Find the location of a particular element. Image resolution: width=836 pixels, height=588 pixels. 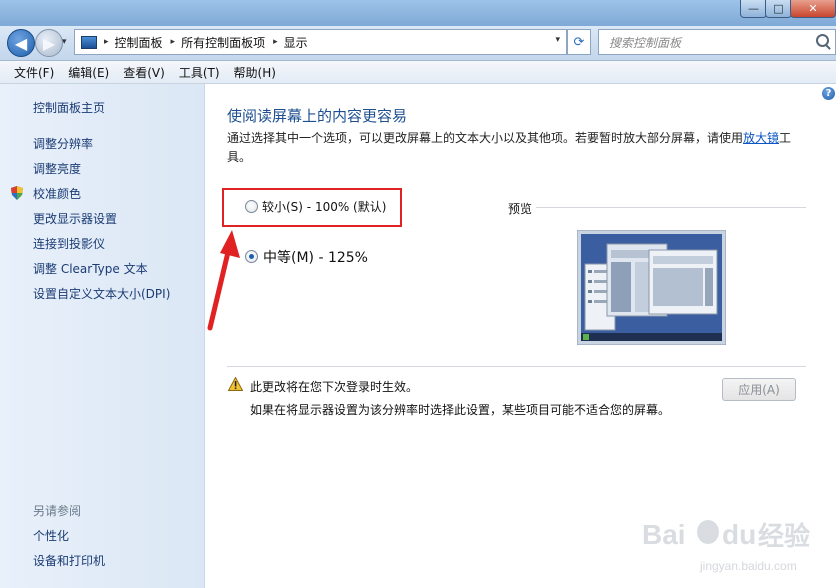

red-arrow-annotation is located at coordinates (223, 280).